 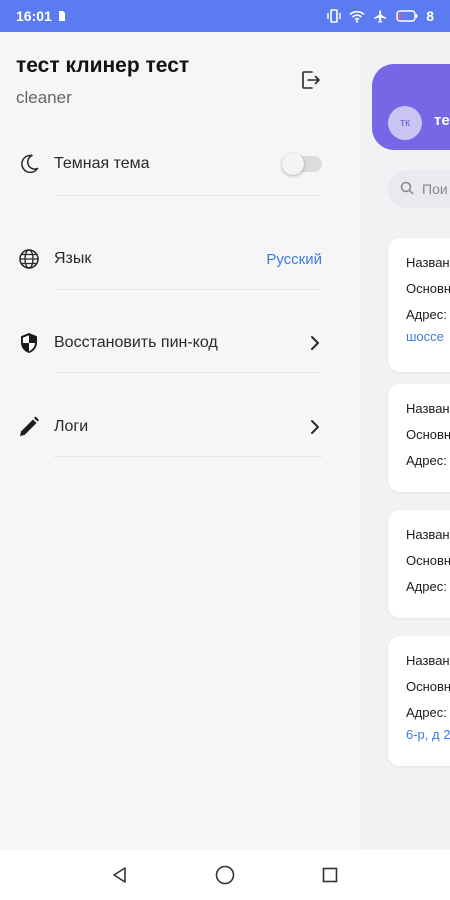 I want to click on language-value: Русский, so click(x=294, y=259).